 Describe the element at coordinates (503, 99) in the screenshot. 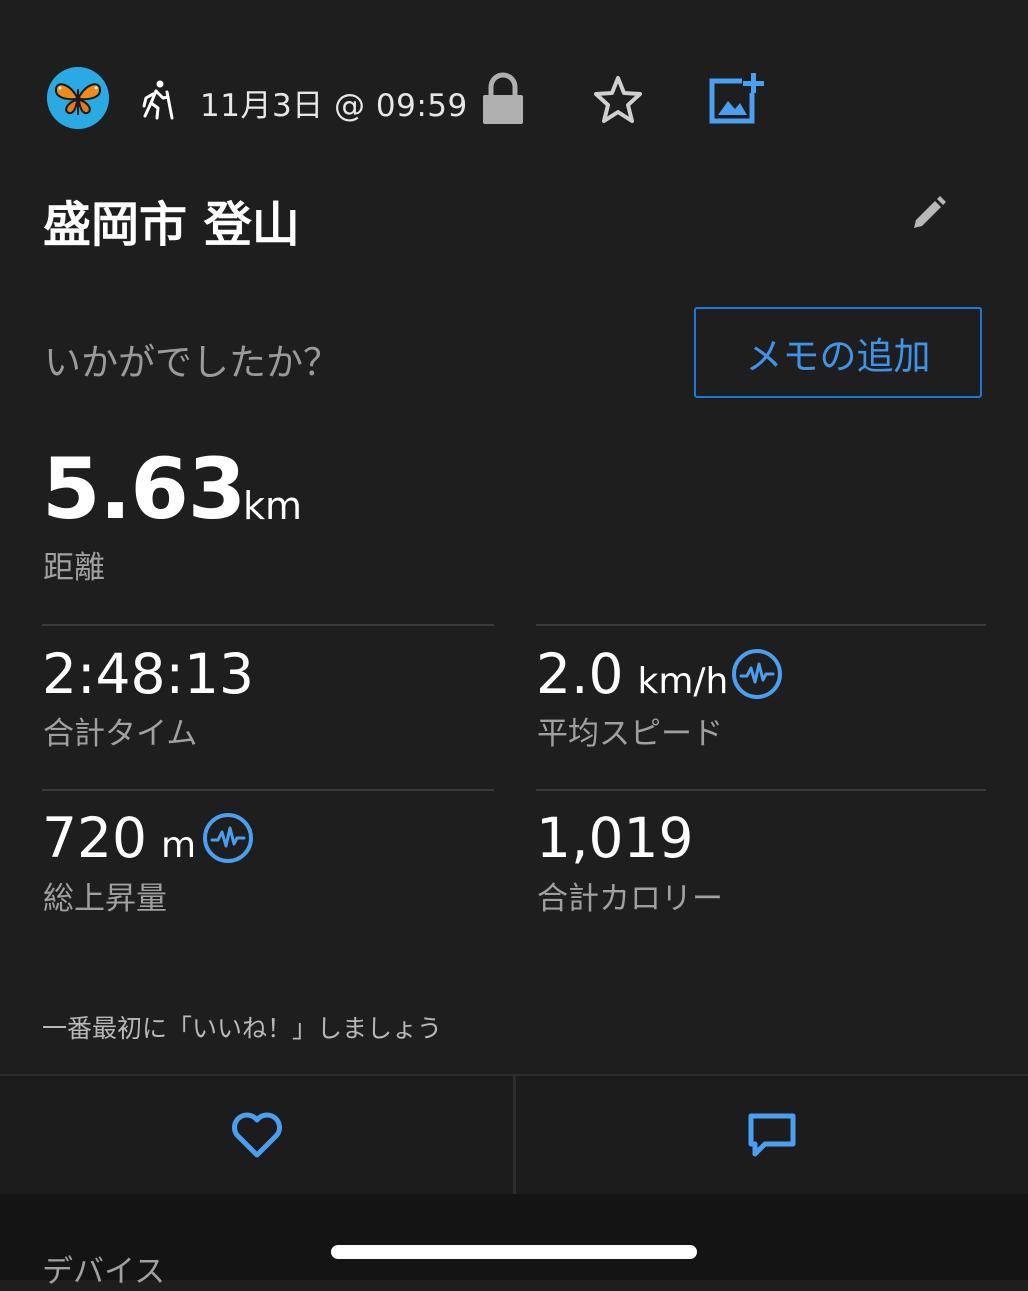

I see `lock-icon` at that location.